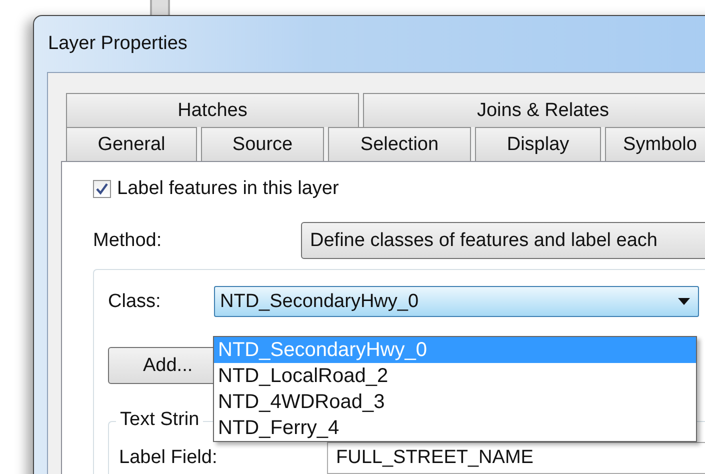 This screenshot has width=705, height=474. I want to click on dropdown-option: NTD_4WDRoad_3, so click(455, 402).